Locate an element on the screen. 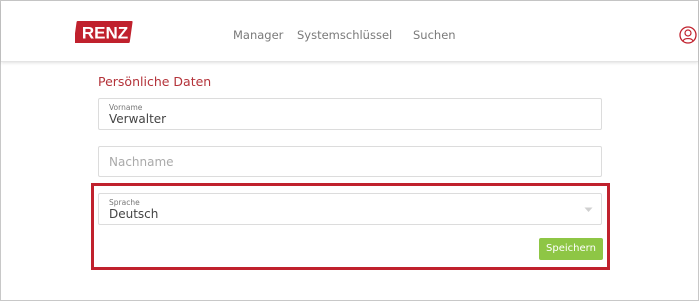  logo-text: RENZ is located at coordinates (105, 33).